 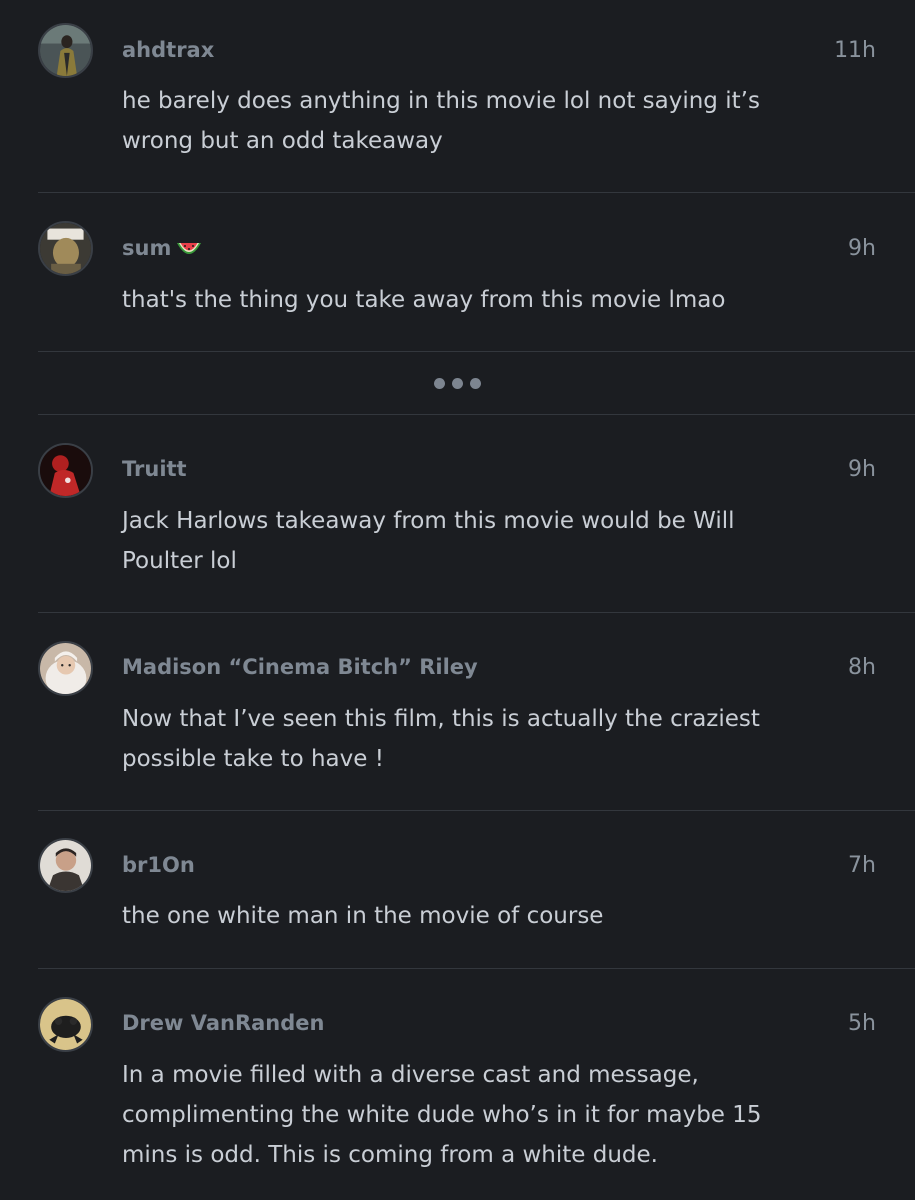 What do you see at coordinates (223, 1023) in the screenshot?
I see `username: Drew VanRanden` at bounding box center [223, 1023].